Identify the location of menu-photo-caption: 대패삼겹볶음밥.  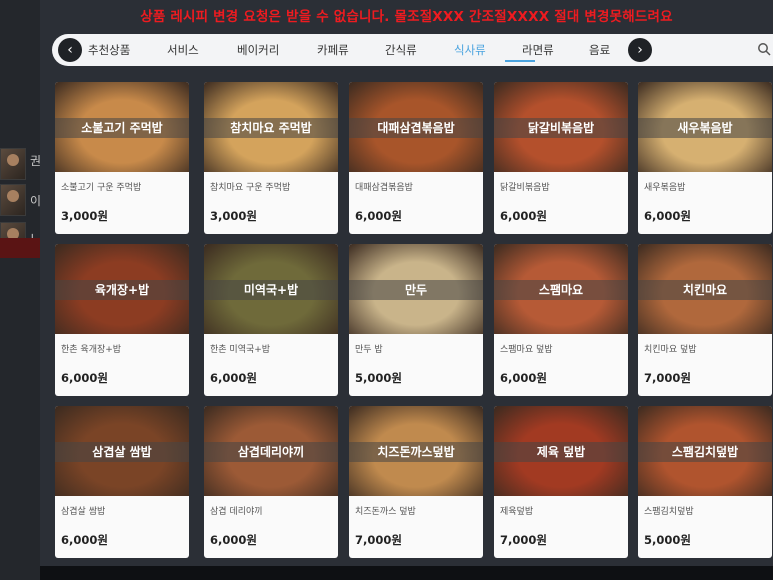
(416, 128).